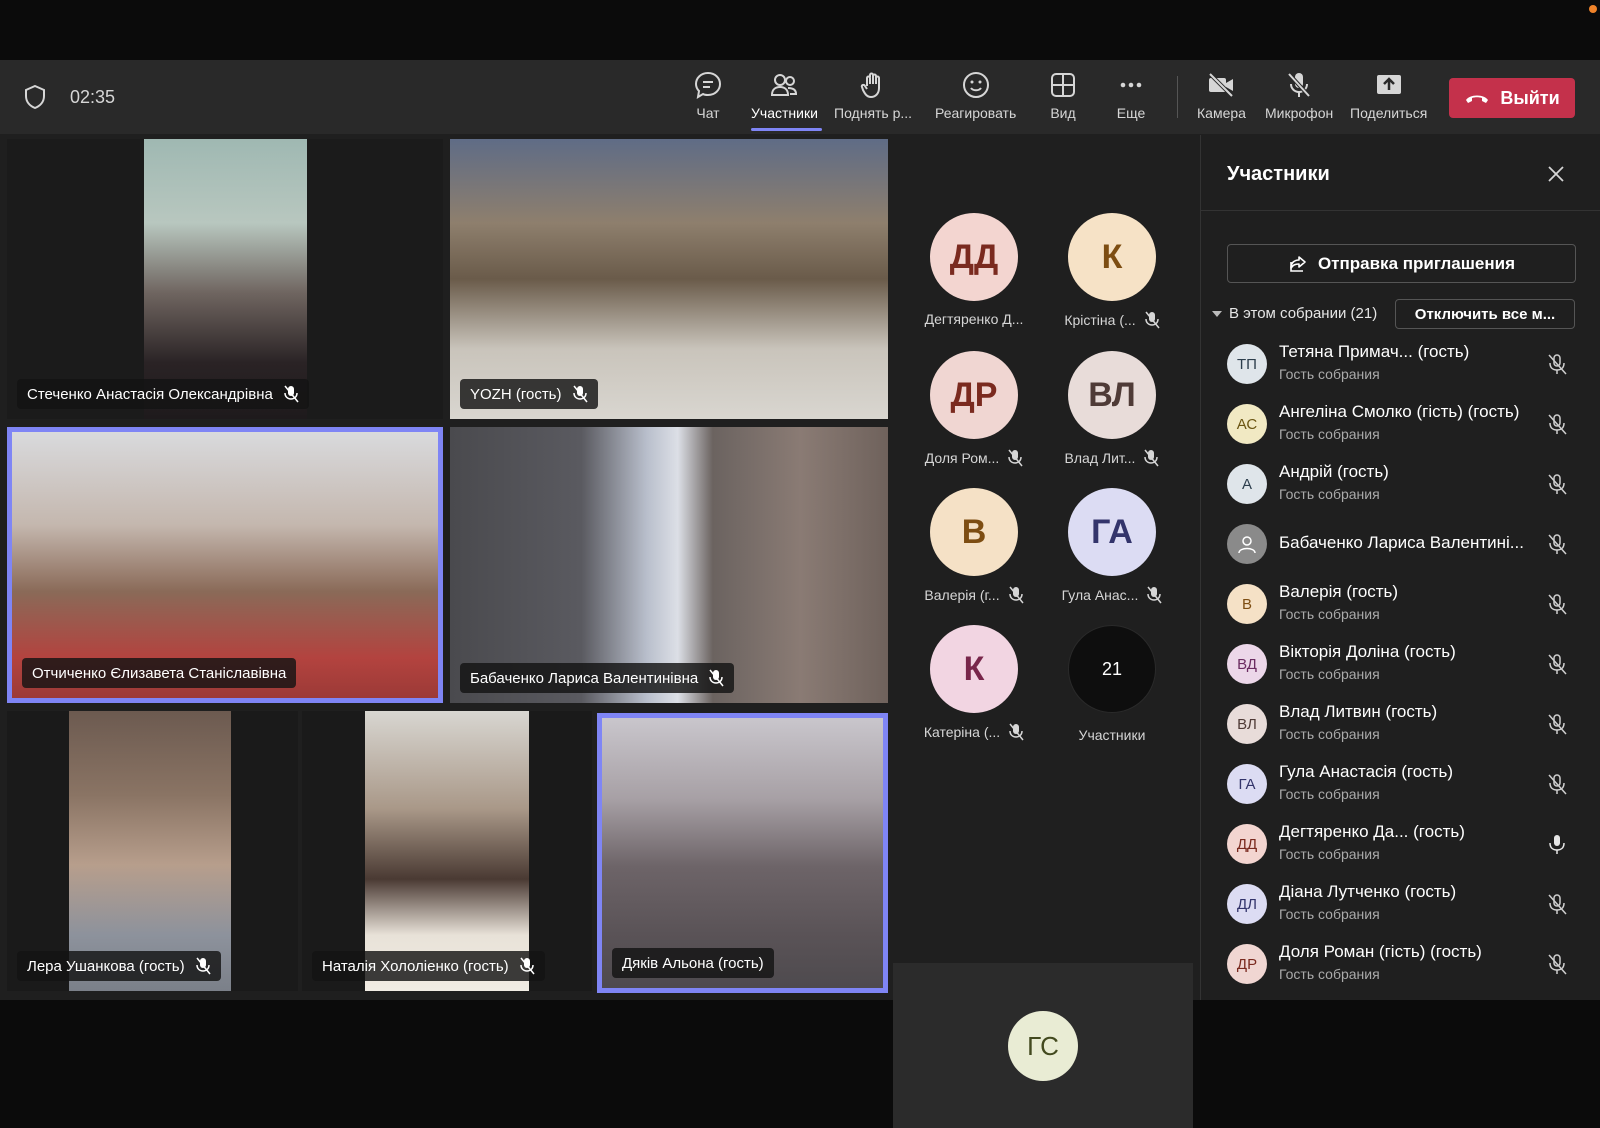 Image resolution: width=1600 pixels, height=1128 pixels. Describe the element at coordinates (152, 851) in the screenshot. I see `video-tile: Лера Ушанкова (гость)` at that location.